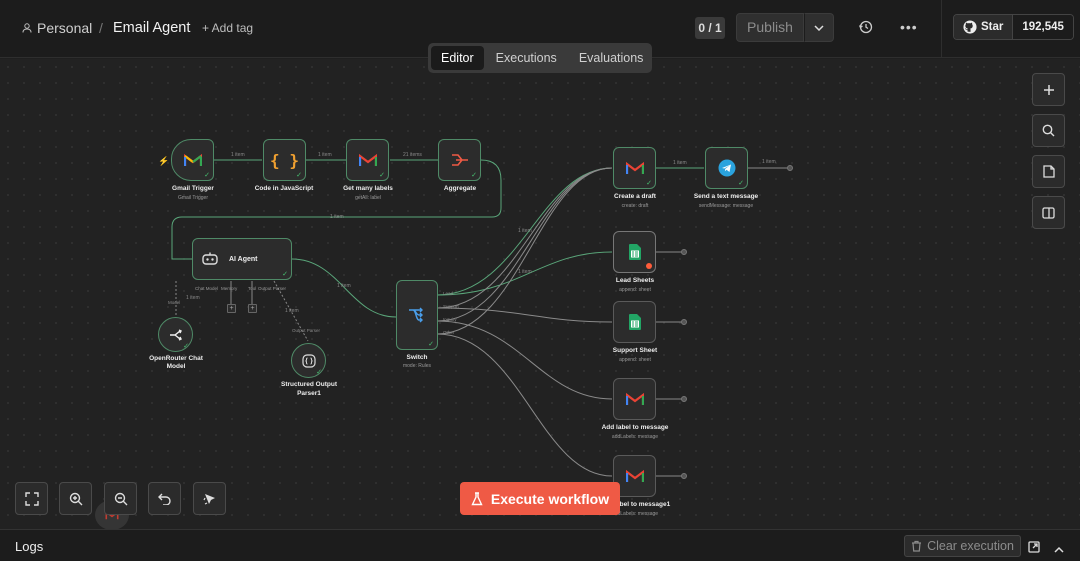 Image resolution: width=1080 pixels, height=561 pixels. I want to click on execute-workflow-button: Execute workflow, so click(540, 498).